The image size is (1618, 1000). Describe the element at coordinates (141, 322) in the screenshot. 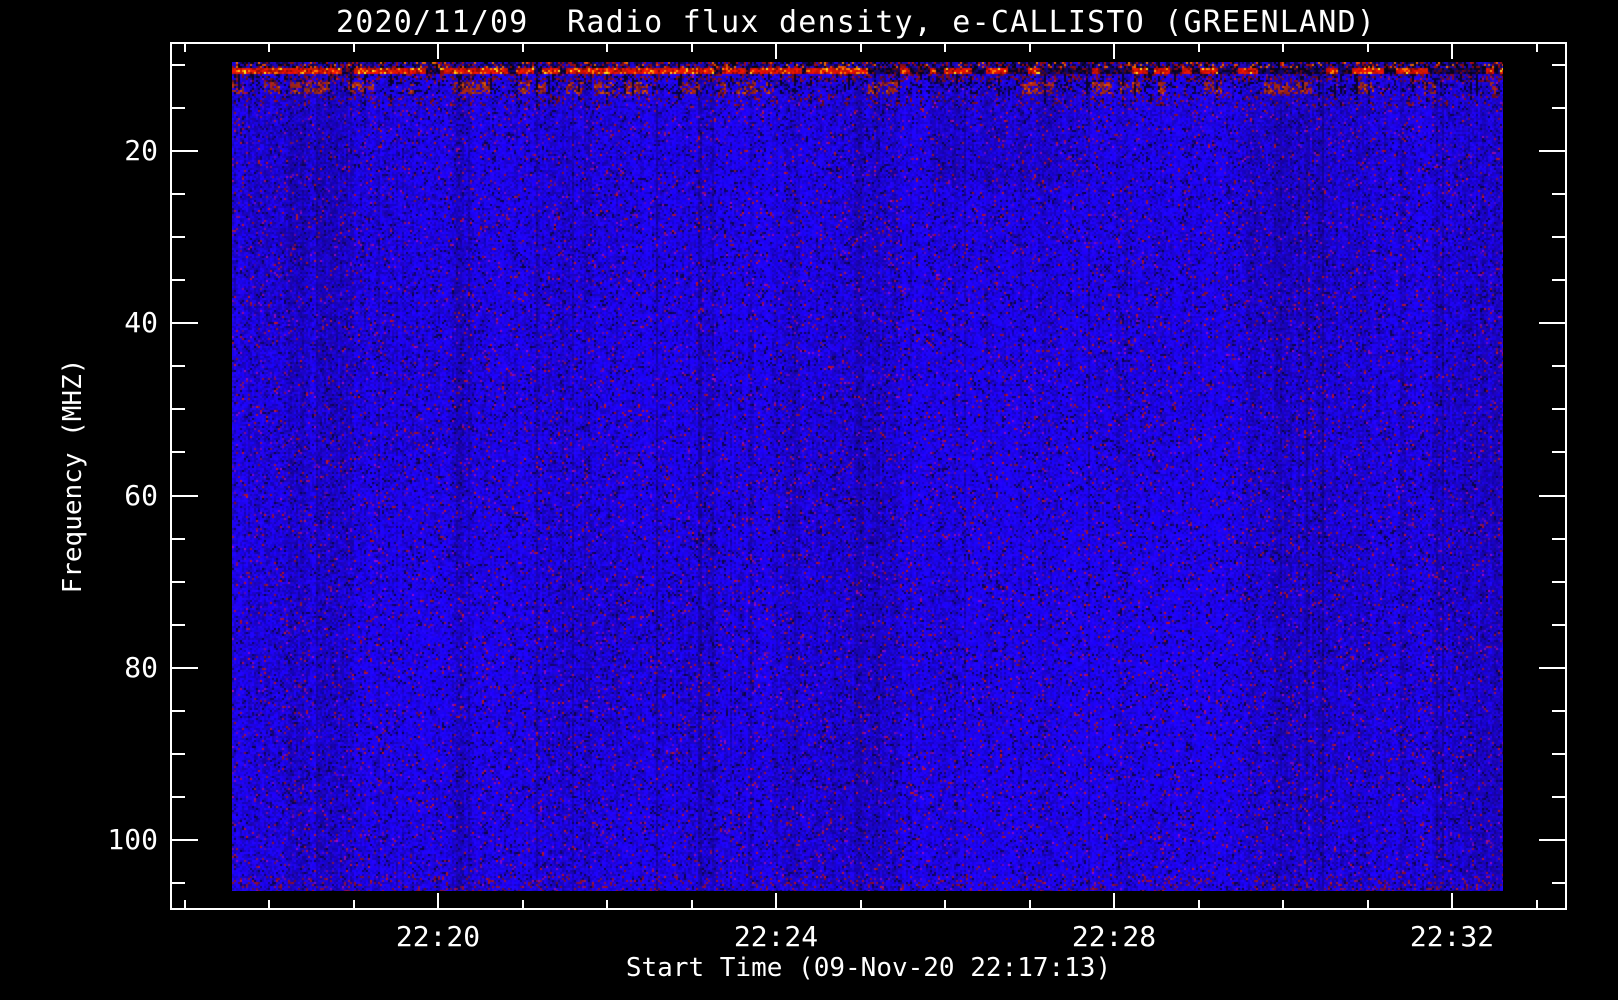

I see `y-tick-label: 40` at that location.